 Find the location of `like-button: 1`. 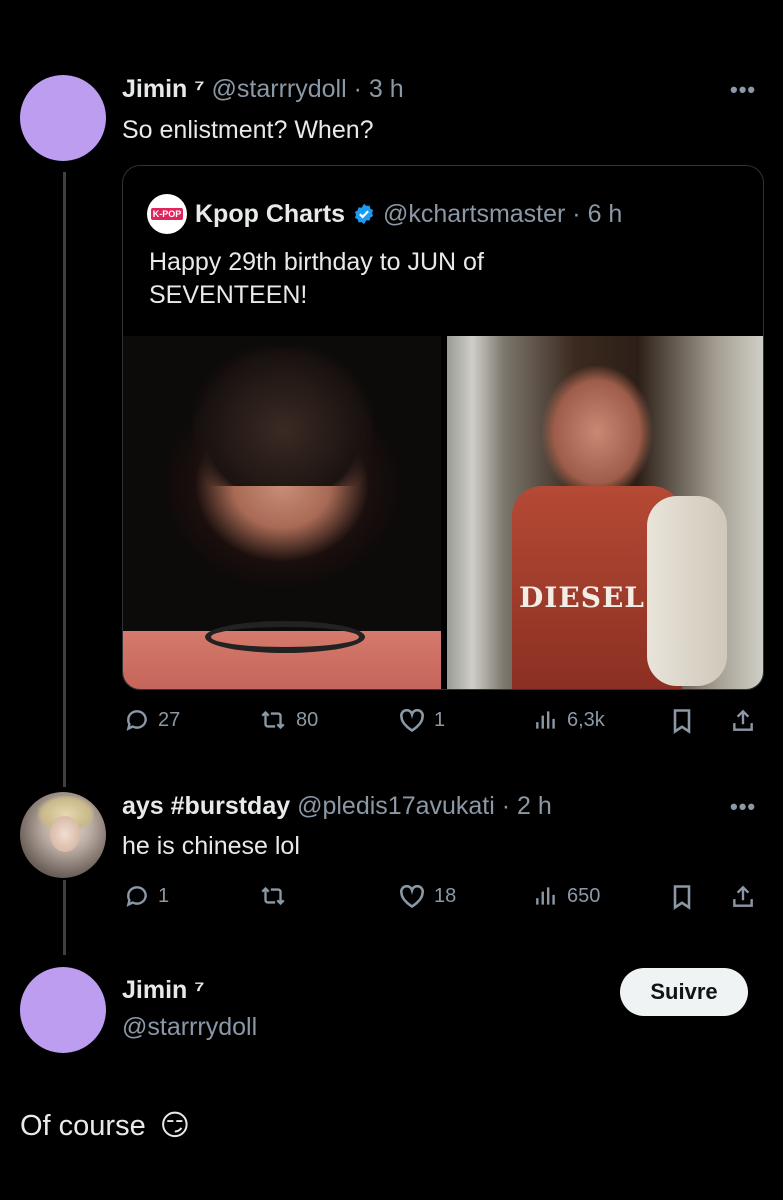

like-button: 1 is located at coordinates (421, 720).